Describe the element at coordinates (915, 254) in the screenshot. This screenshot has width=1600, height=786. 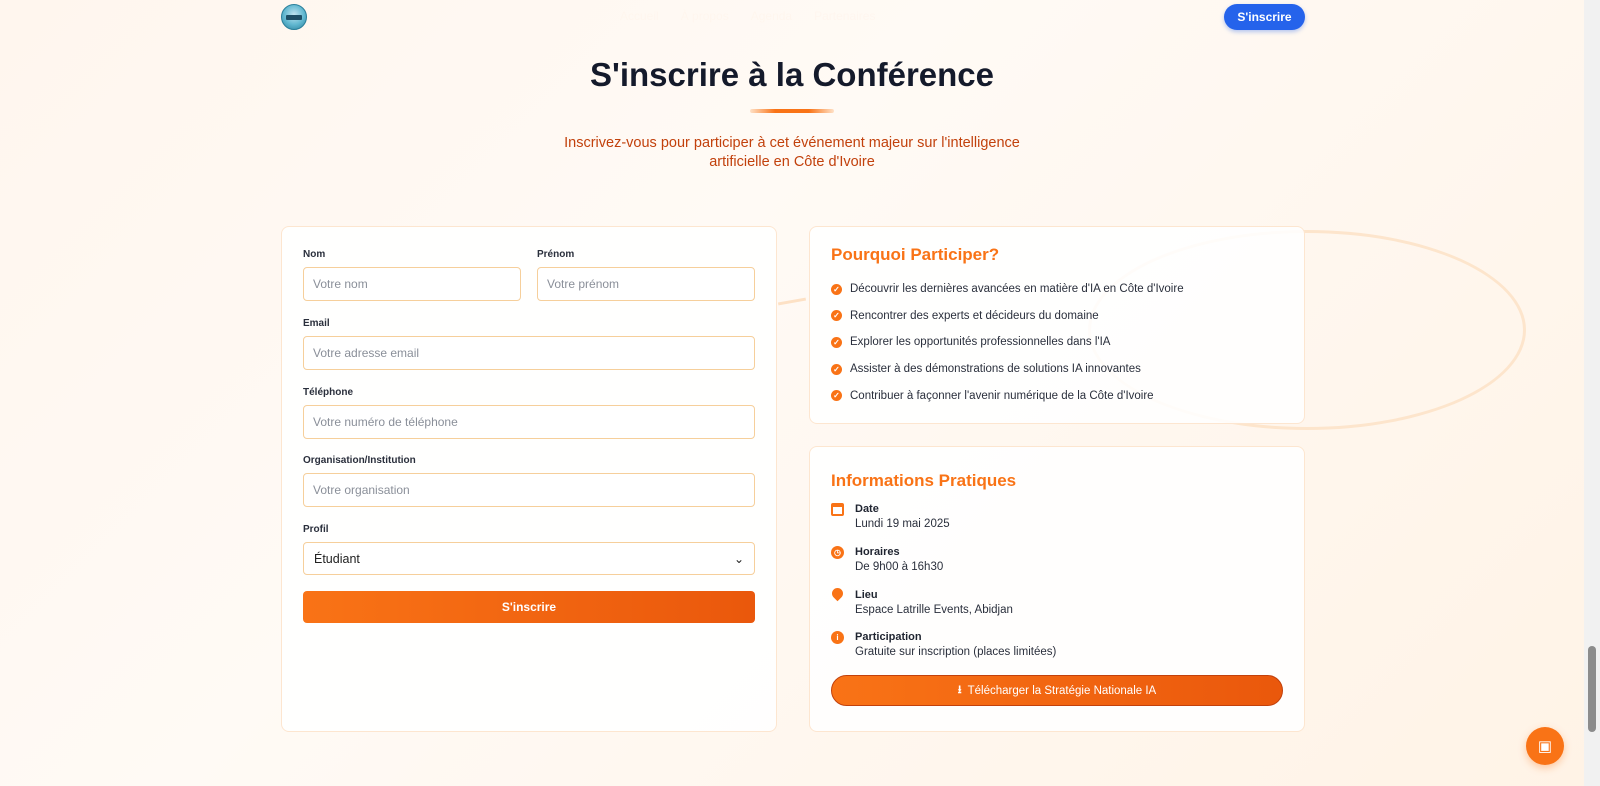
I see `why-title: Pourquoi Participer?` at that location.